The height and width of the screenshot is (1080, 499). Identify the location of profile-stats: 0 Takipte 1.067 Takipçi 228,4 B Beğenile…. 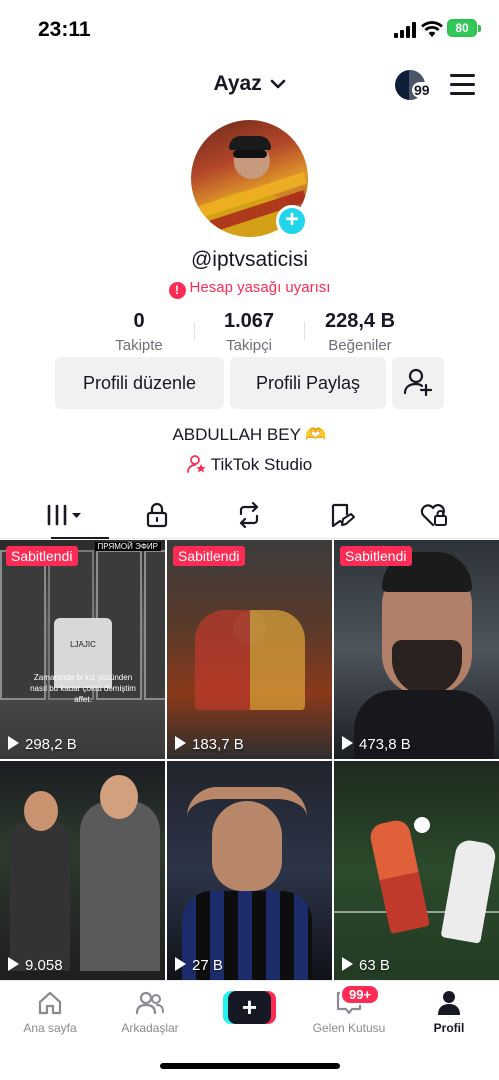
(249, 332).